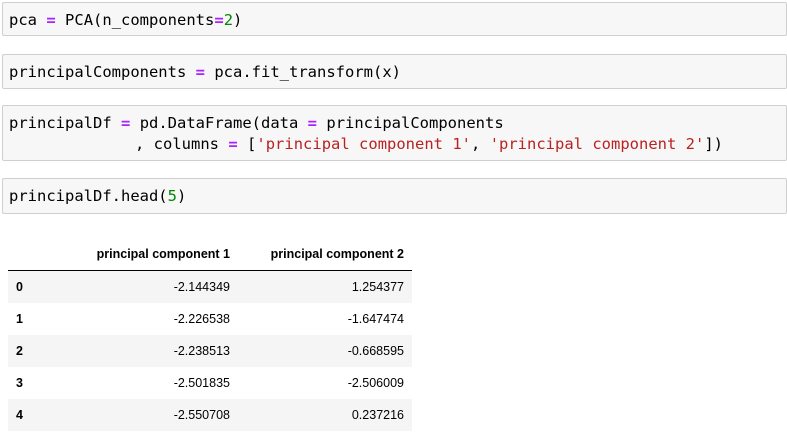  I want to click on table-cell: -2.506009, so click(375, 383).